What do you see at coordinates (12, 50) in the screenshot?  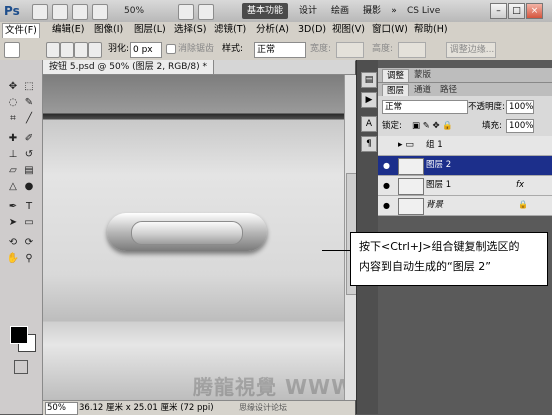 I see `marquee-preset-icon` at bounding box center [12, 50].